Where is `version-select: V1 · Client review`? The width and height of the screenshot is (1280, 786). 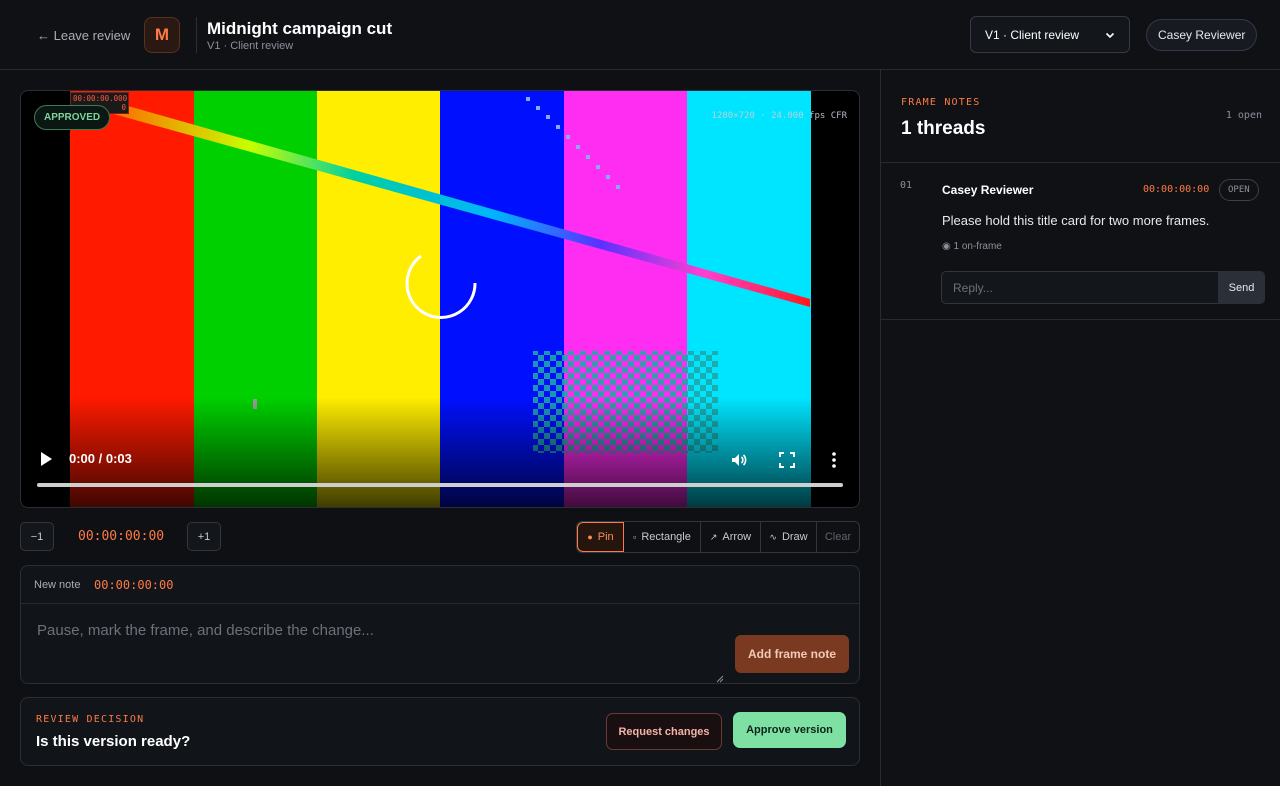
version-select: V1 · Client review is located at coordinates (1050, 34).